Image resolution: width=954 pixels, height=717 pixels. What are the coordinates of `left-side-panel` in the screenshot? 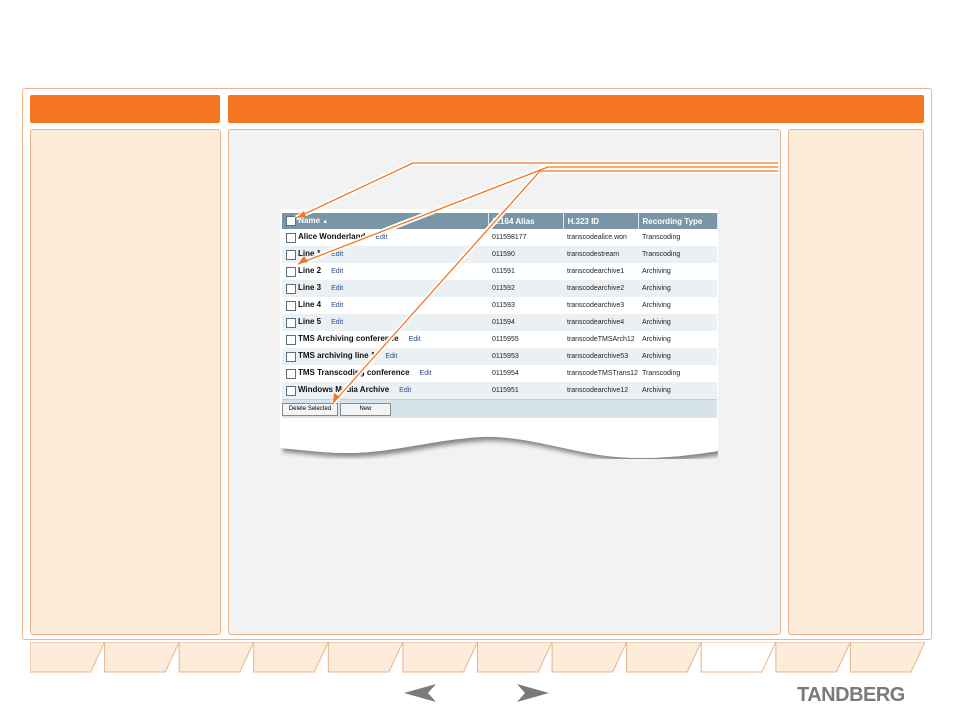 It's located at (125, 382).